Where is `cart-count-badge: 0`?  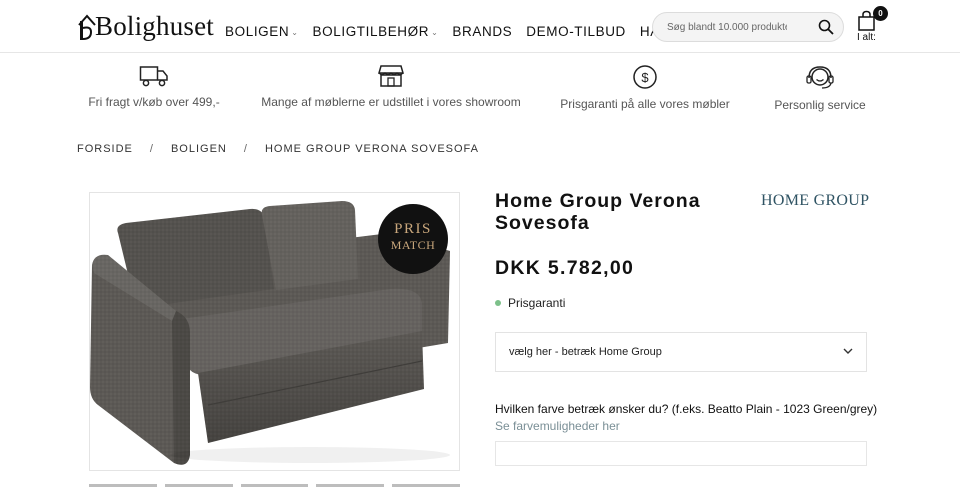 cart-count-badge: 0 is located at coordinates (880, 13).